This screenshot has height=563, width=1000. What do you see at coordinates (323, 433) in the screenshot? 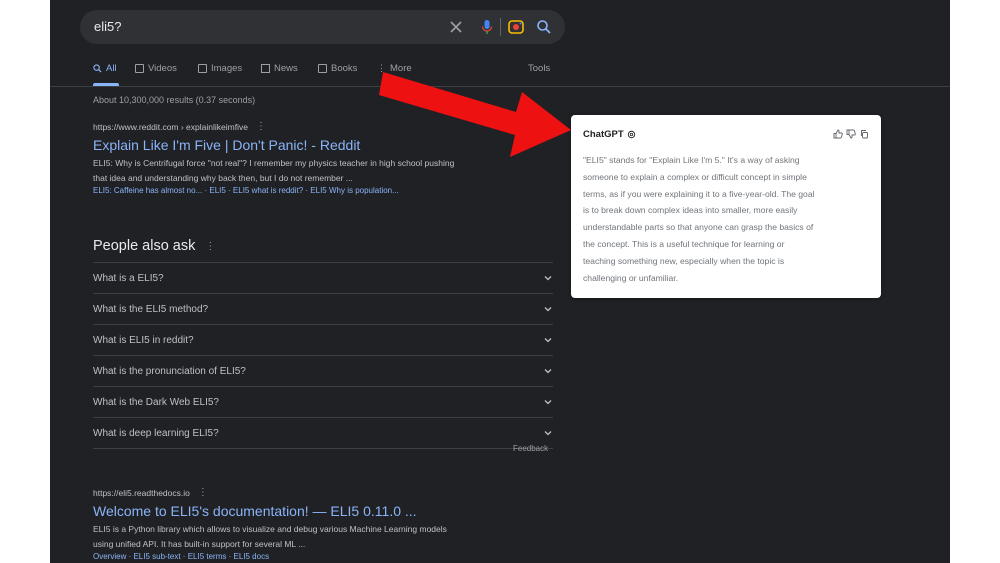
I see `paa-question: What is deep learning ELI5?` at bounding box center [323, 433].